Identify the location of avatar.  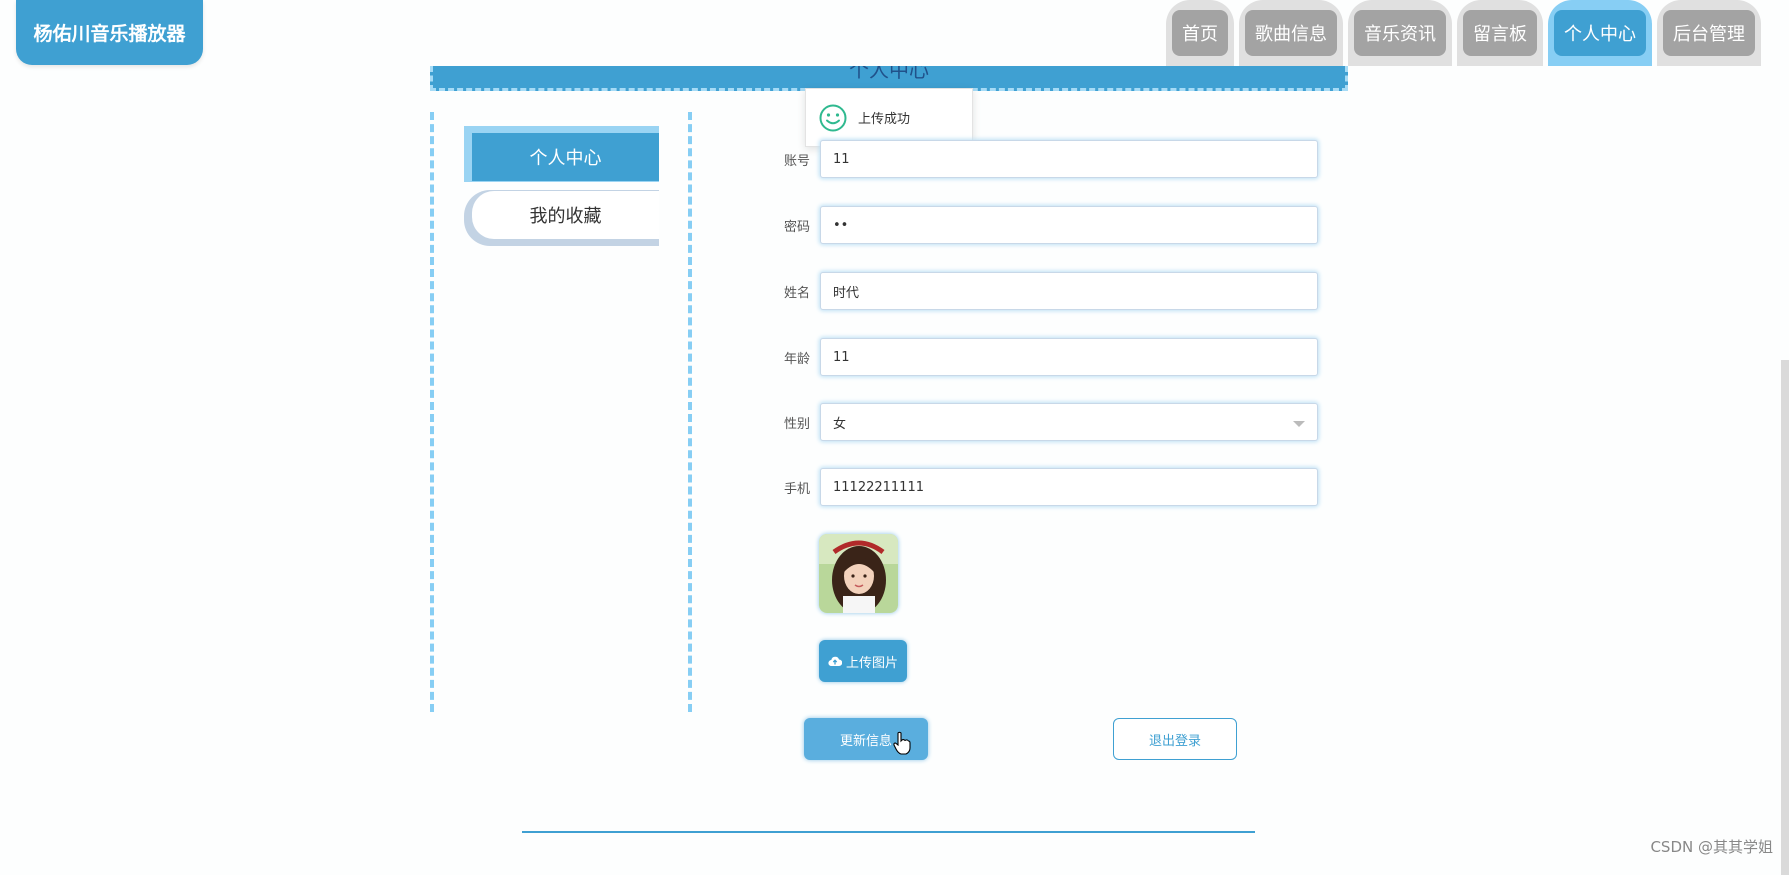
(858, 573).